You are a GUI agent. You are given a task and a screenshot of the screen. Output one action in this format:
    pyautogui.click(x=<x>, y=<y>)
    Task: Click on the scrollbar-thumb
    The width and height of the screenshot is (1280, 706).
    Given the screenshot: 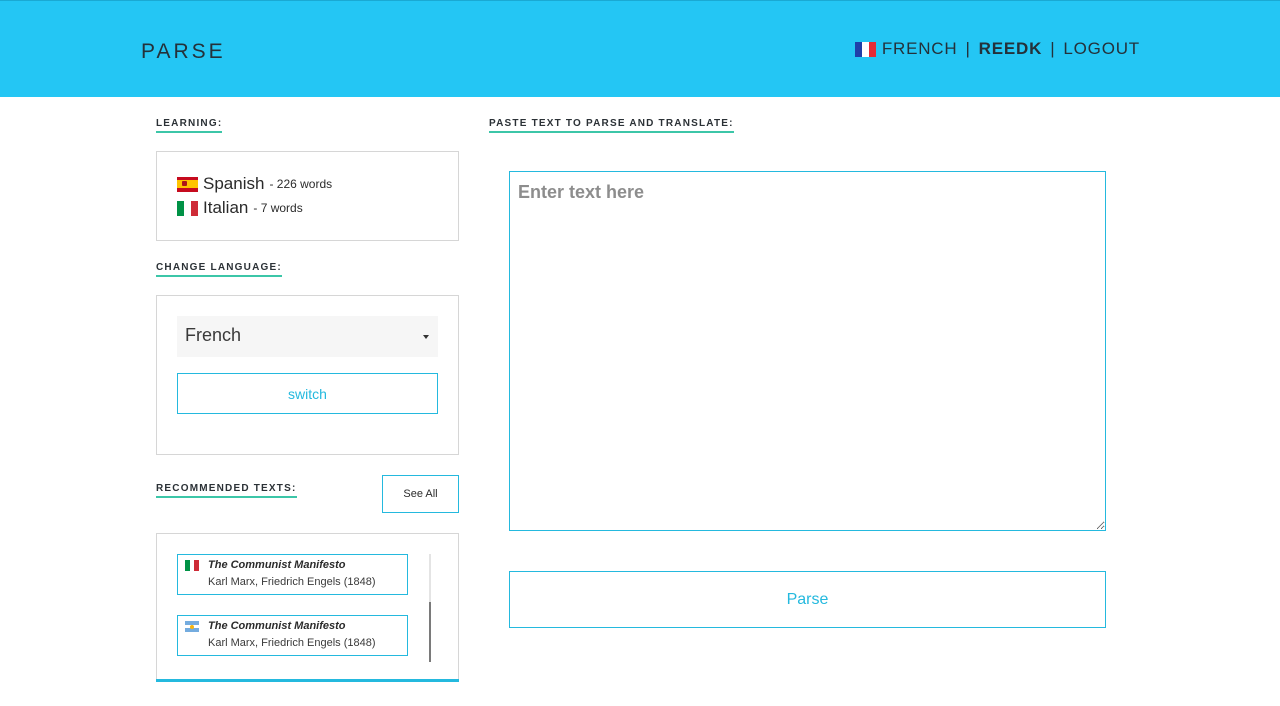 What is the action you would take?
    pyautogui.click(x=430, y=632)
    